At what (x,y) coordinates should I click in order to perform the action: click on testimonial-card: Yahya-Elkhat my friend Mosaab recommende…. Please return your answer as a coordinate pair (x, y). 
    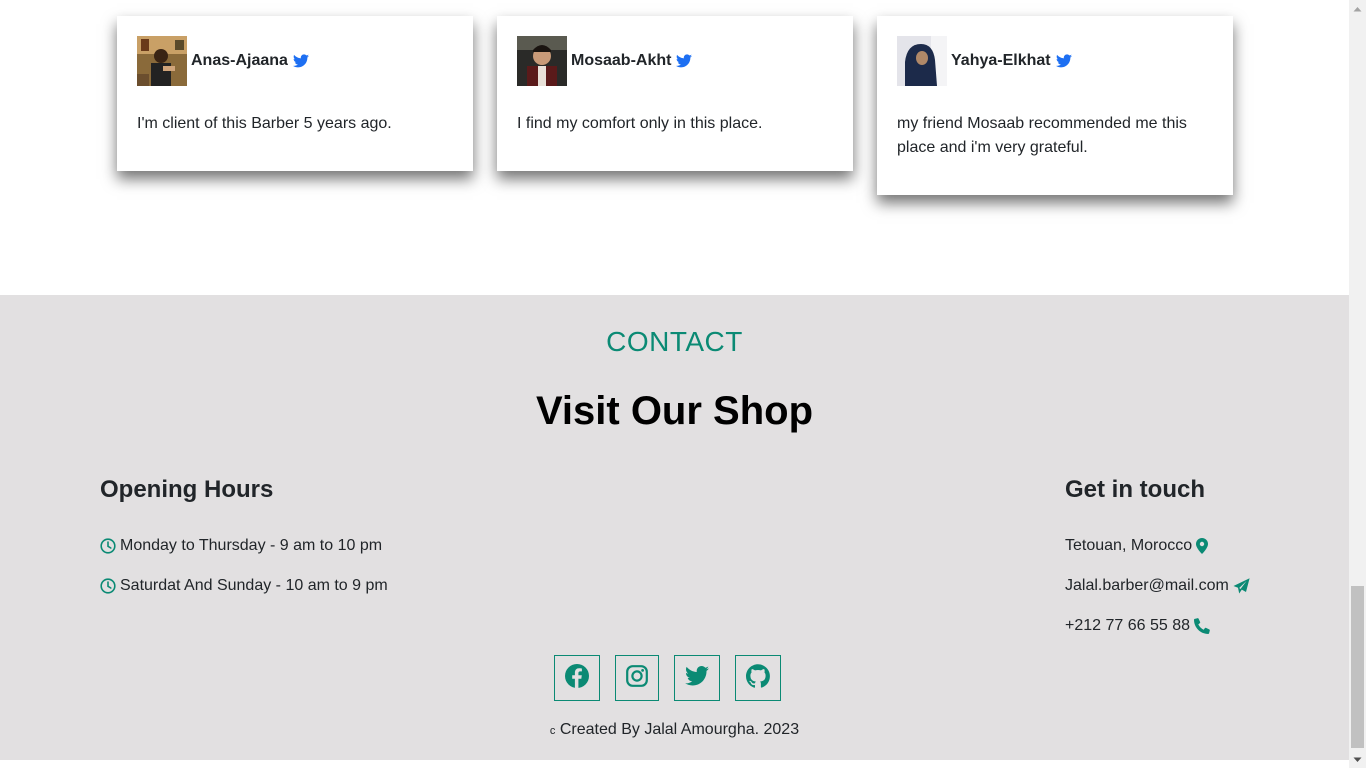
    Looking at the image, I should click on (1055, 105).